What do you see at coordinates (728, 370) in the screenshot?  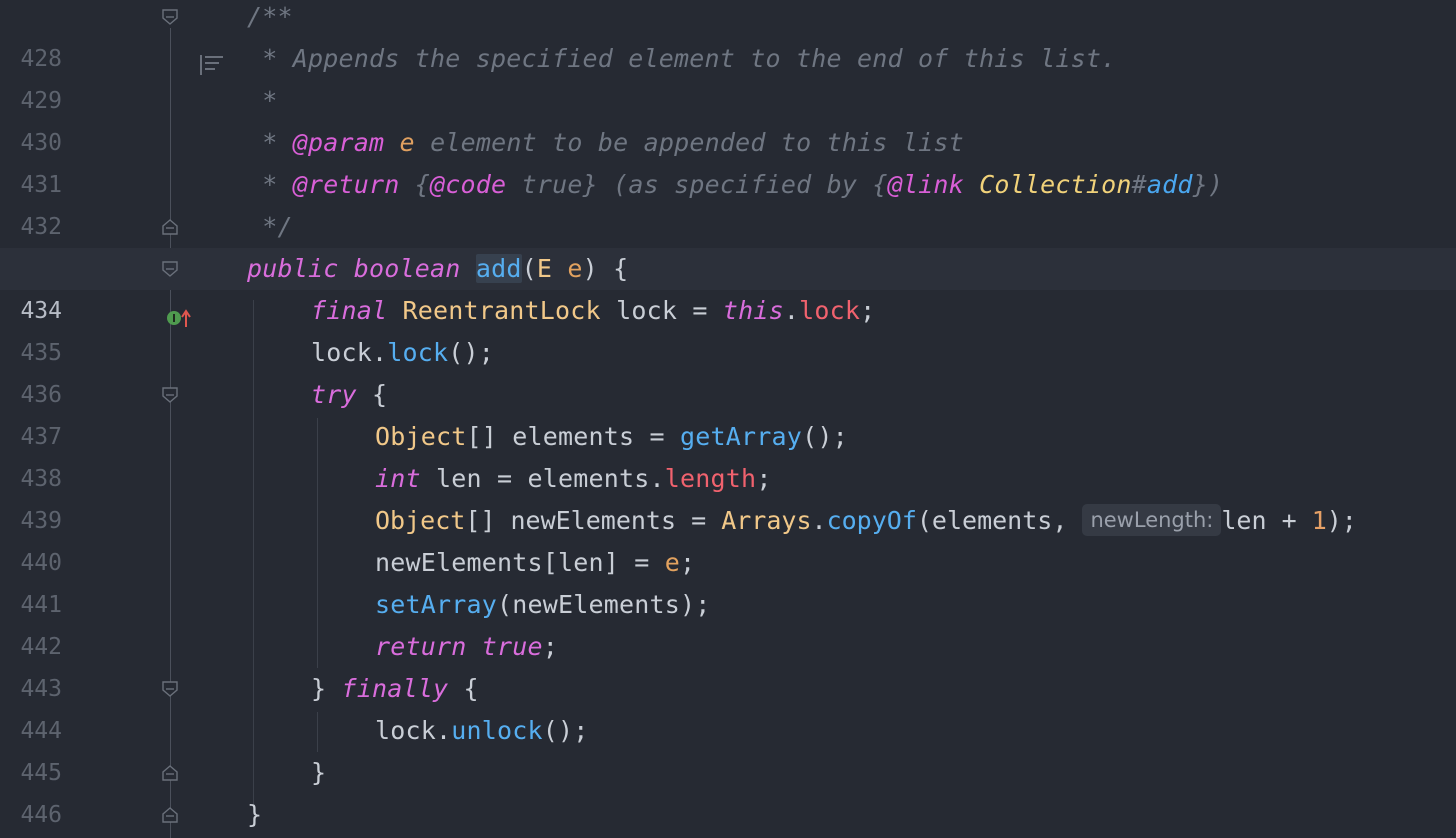 I see `code-line: 436 lock.lock();` at bounding box center [728, 370].